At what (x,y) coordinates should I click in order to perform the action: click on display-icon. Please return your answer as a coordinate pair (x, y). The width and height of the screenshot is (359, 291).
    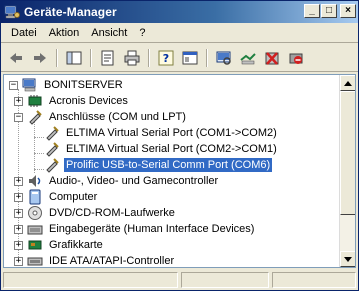
    Looking at the image, I should click on (35, 245).